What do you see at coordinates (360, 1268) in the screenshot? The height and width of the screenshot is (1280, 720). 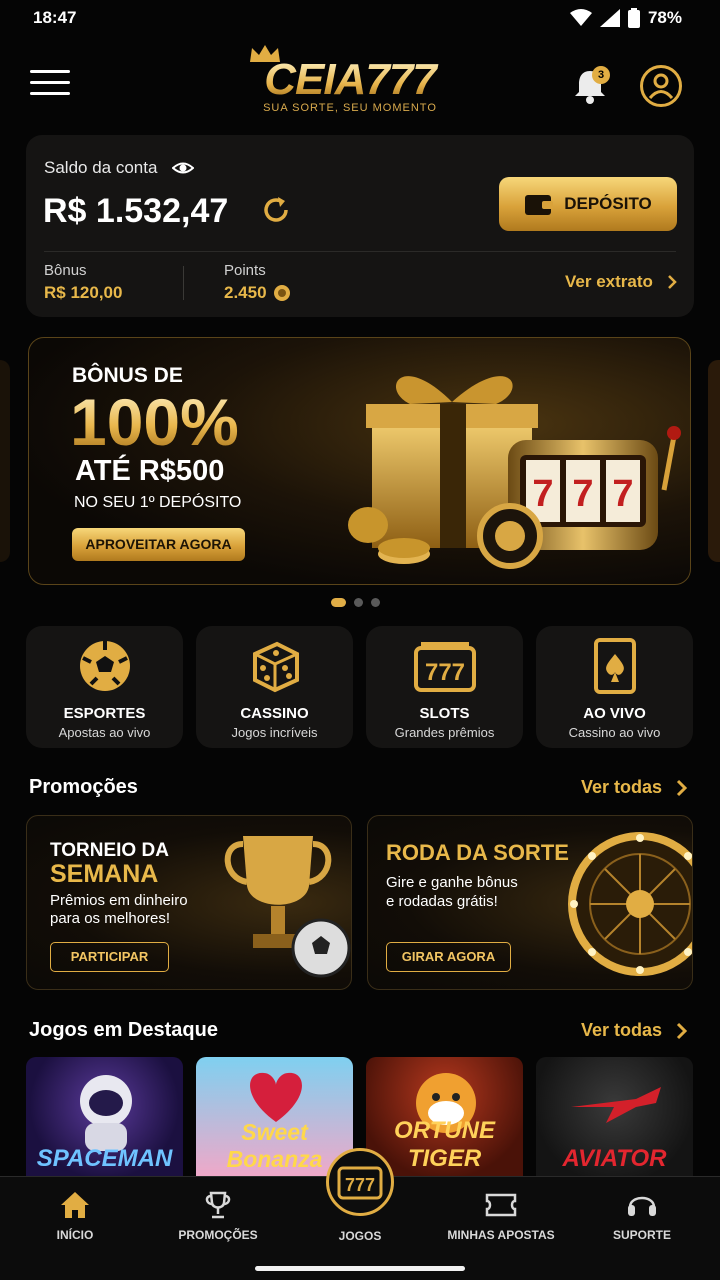 I see `home-indicator` at bounding box center [360, 1268].